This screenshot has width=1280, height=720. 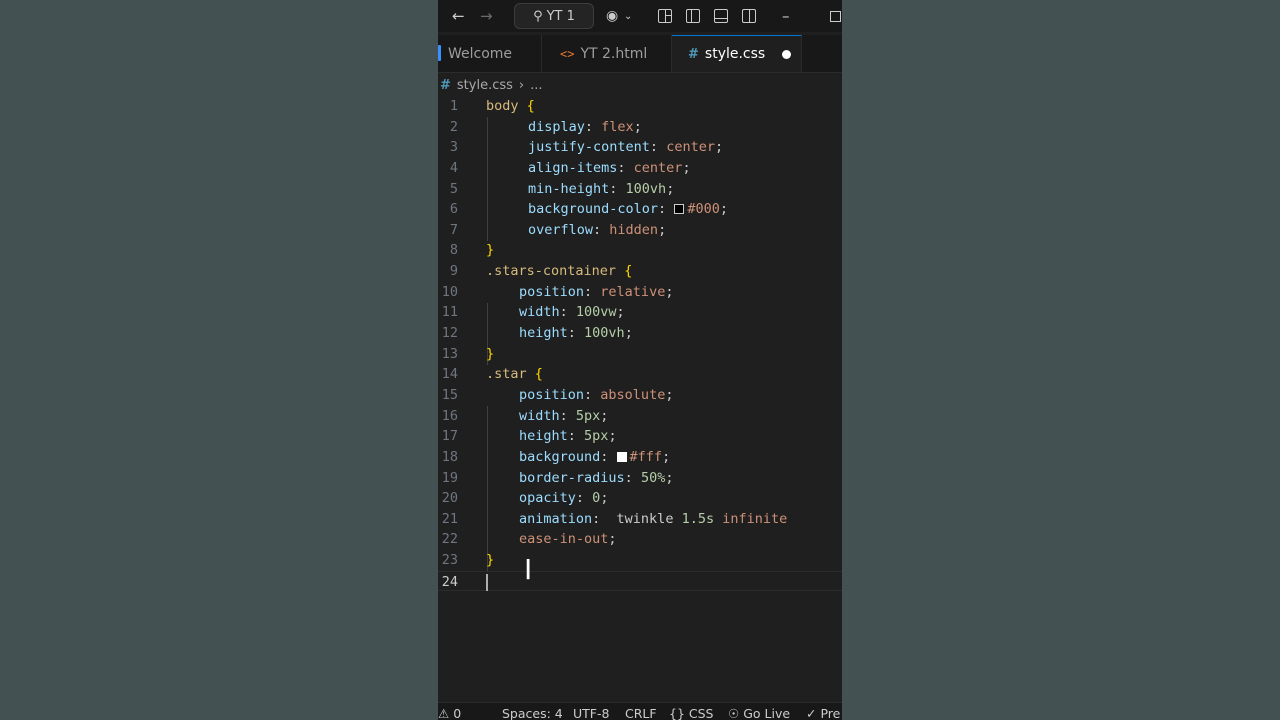 What do you see at coordinates (557, 477) in the screenshot?
I see `code-line: 19 border-radius: 50%;` at bounding box center [557, 477].